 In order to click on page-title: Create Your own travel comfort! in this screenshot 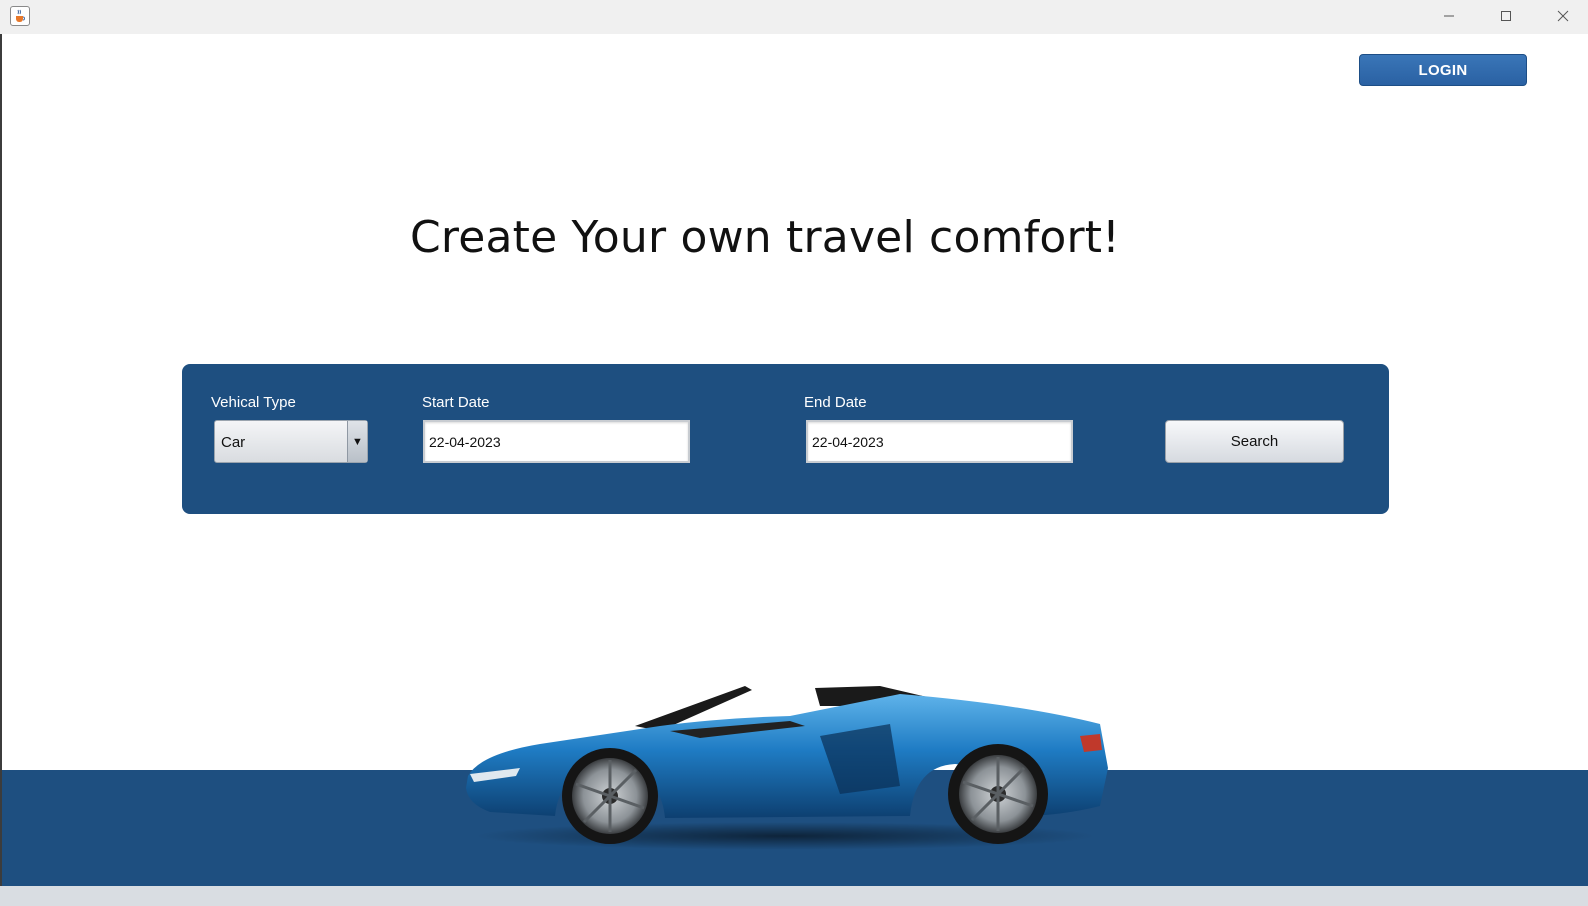, I will do `click(765, 237)`.